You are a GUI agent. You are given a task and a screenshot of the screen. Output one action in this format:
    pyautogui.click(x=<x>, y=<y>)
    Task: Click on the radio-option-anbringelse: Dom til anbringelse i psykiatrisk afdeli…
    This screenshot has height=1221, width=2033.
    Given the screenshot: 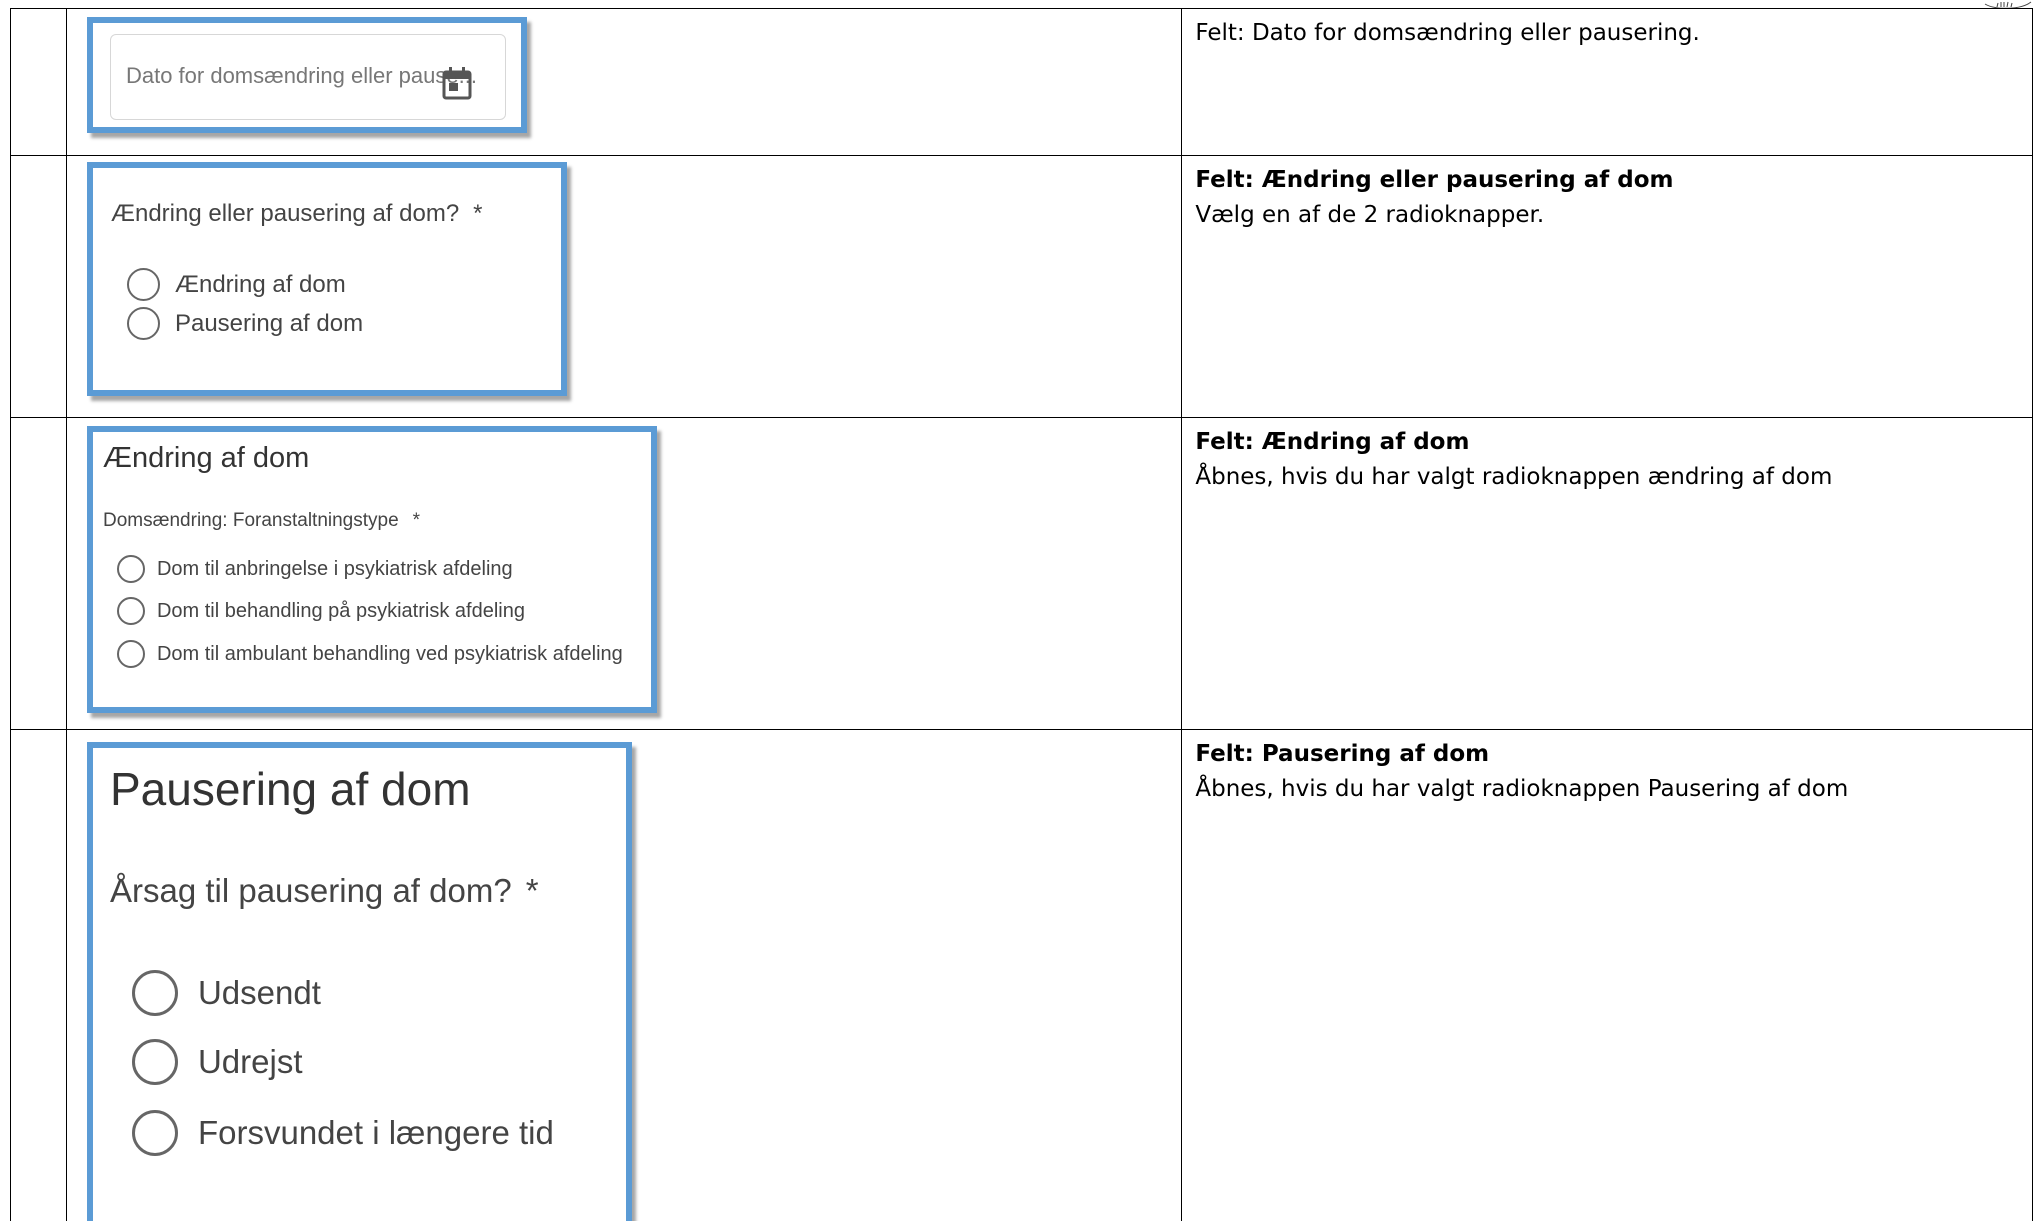 What is the action you would take?
    pyautogui.click(x=314, y=569)
    